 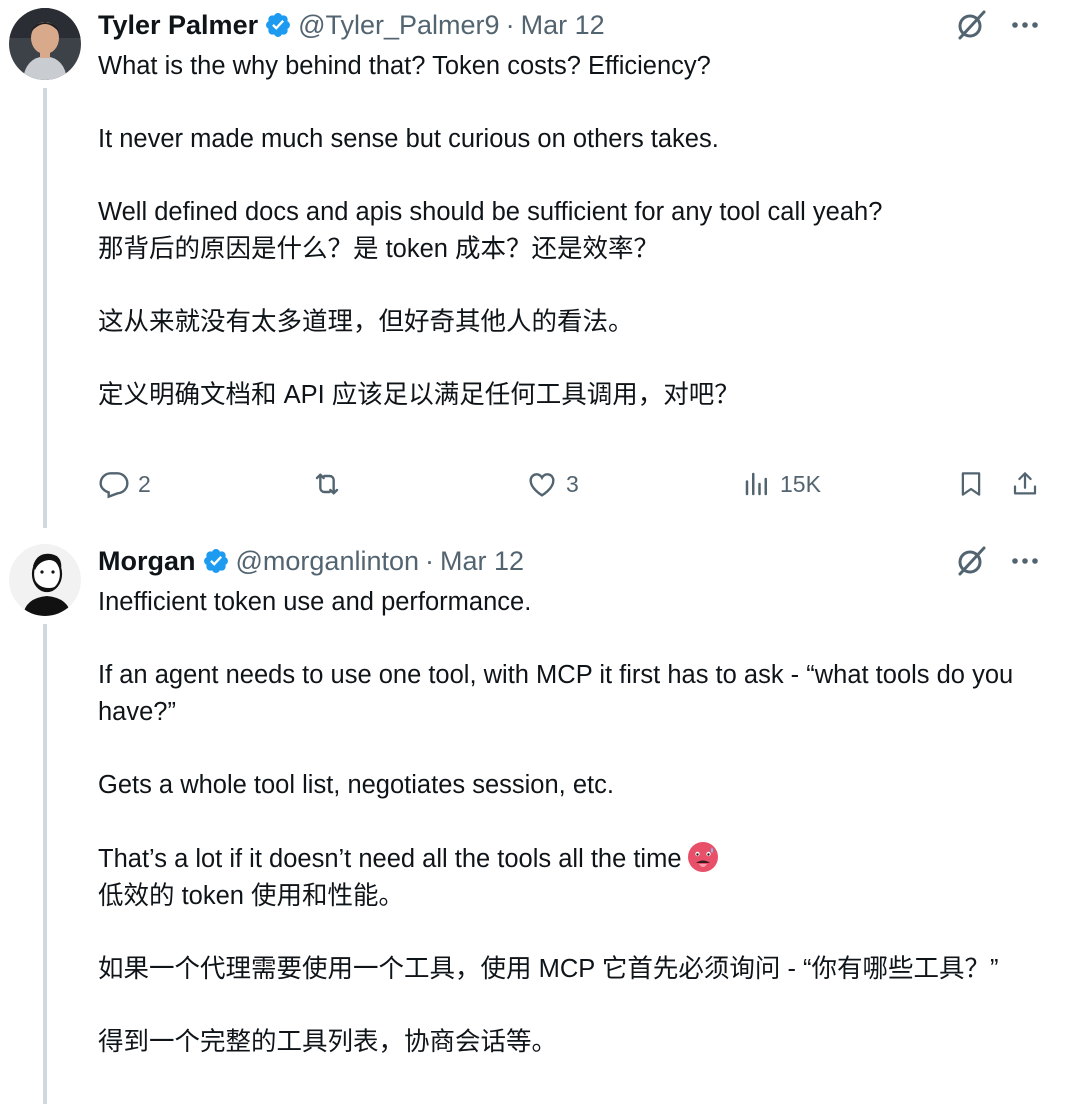 I want to click on views-count: 15K, so click(x=800, y=483).